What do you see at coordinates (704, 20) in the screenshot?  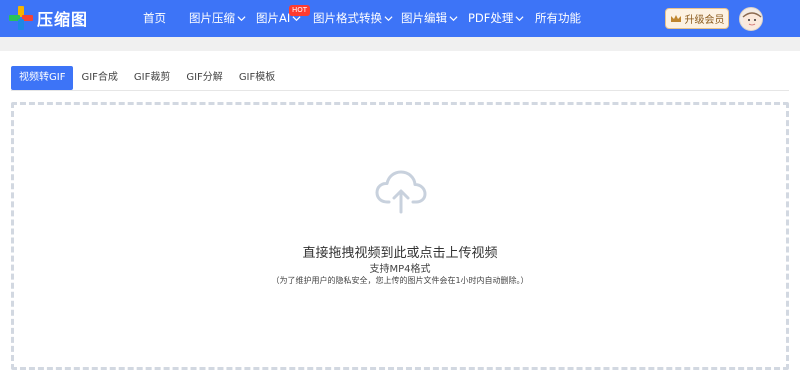 I see `vip-label: 升级会员` at bounding box center [704, 20].